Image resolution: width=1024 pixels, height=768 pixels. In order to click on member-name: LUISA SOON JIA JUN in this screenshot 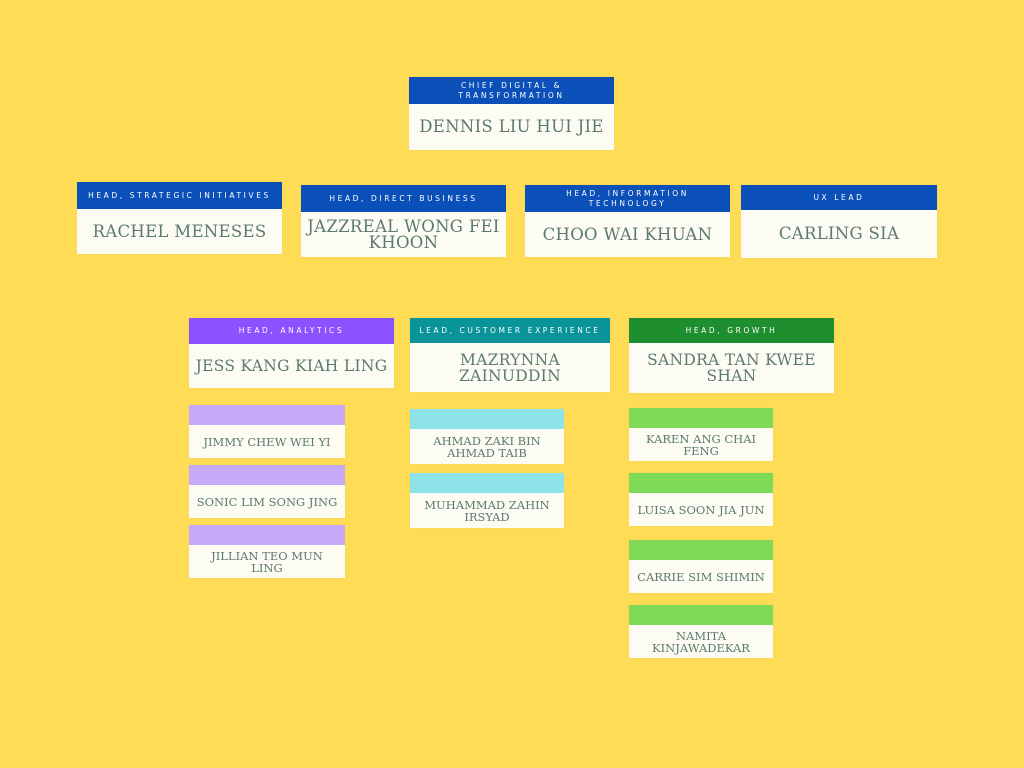, I will do `click(701, 509)`.